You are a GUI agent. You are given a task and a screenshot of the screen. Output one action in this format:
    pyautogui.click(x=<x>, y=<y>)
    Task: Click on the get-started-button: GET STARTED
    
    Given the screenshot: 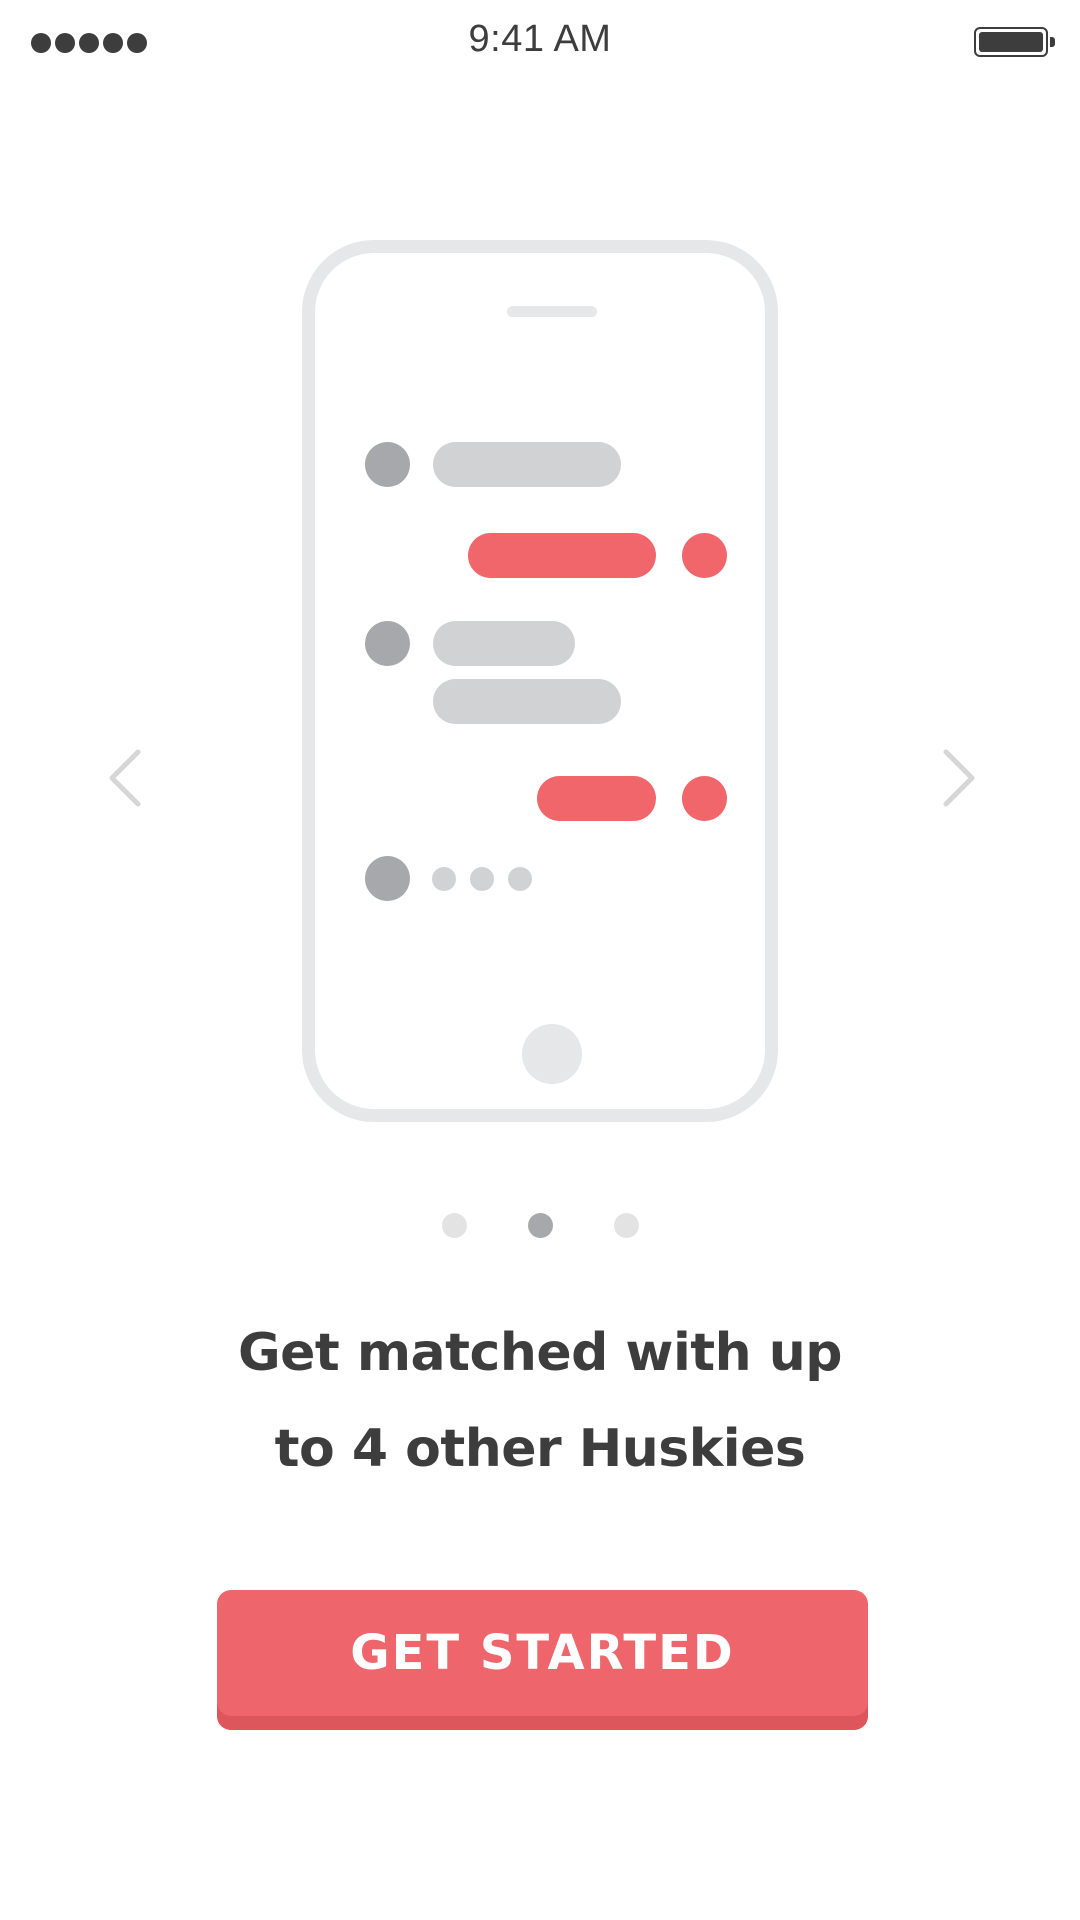 What is the action you would take?
    pyautogui.click(x=542, y=1660)
    